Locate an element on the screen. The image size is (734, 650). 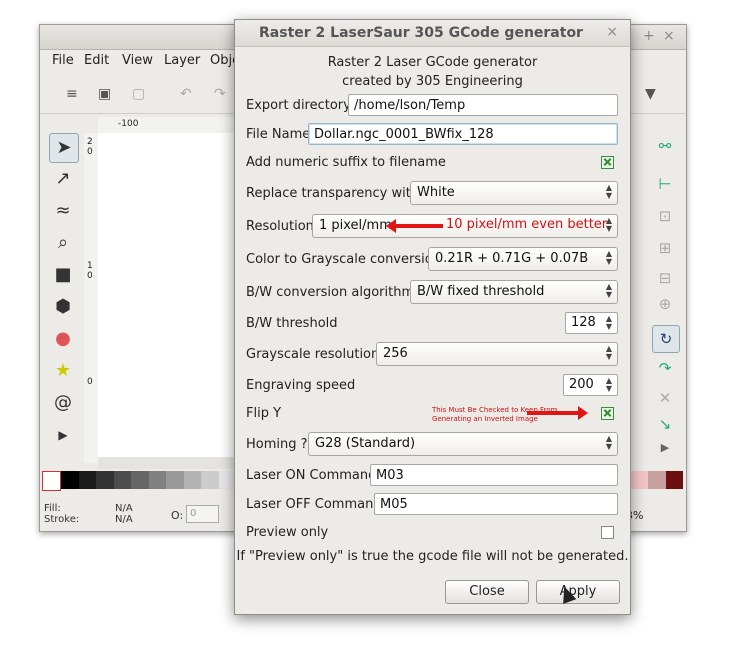
snap-guide-icon: ↘ is located at coordinates (665, 424).